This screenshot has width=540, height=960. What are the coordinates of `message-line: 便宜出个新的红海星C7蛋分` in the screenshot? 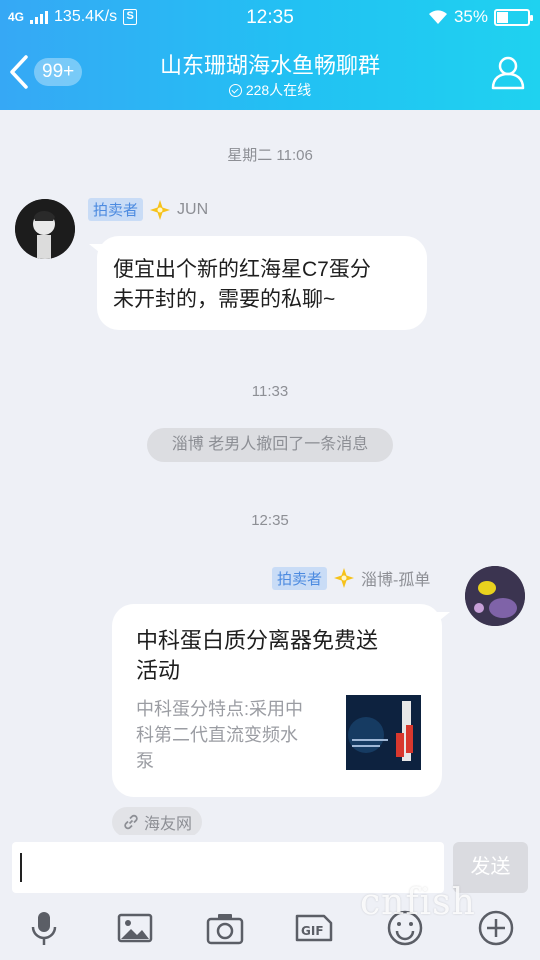 It's located at (242, 269).